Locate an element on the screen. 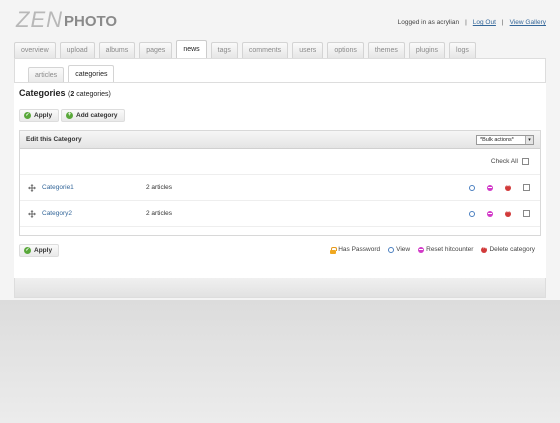 This screenshot has width=560, height=423. add-category-label: Add category is located at coordinates (97, 115).